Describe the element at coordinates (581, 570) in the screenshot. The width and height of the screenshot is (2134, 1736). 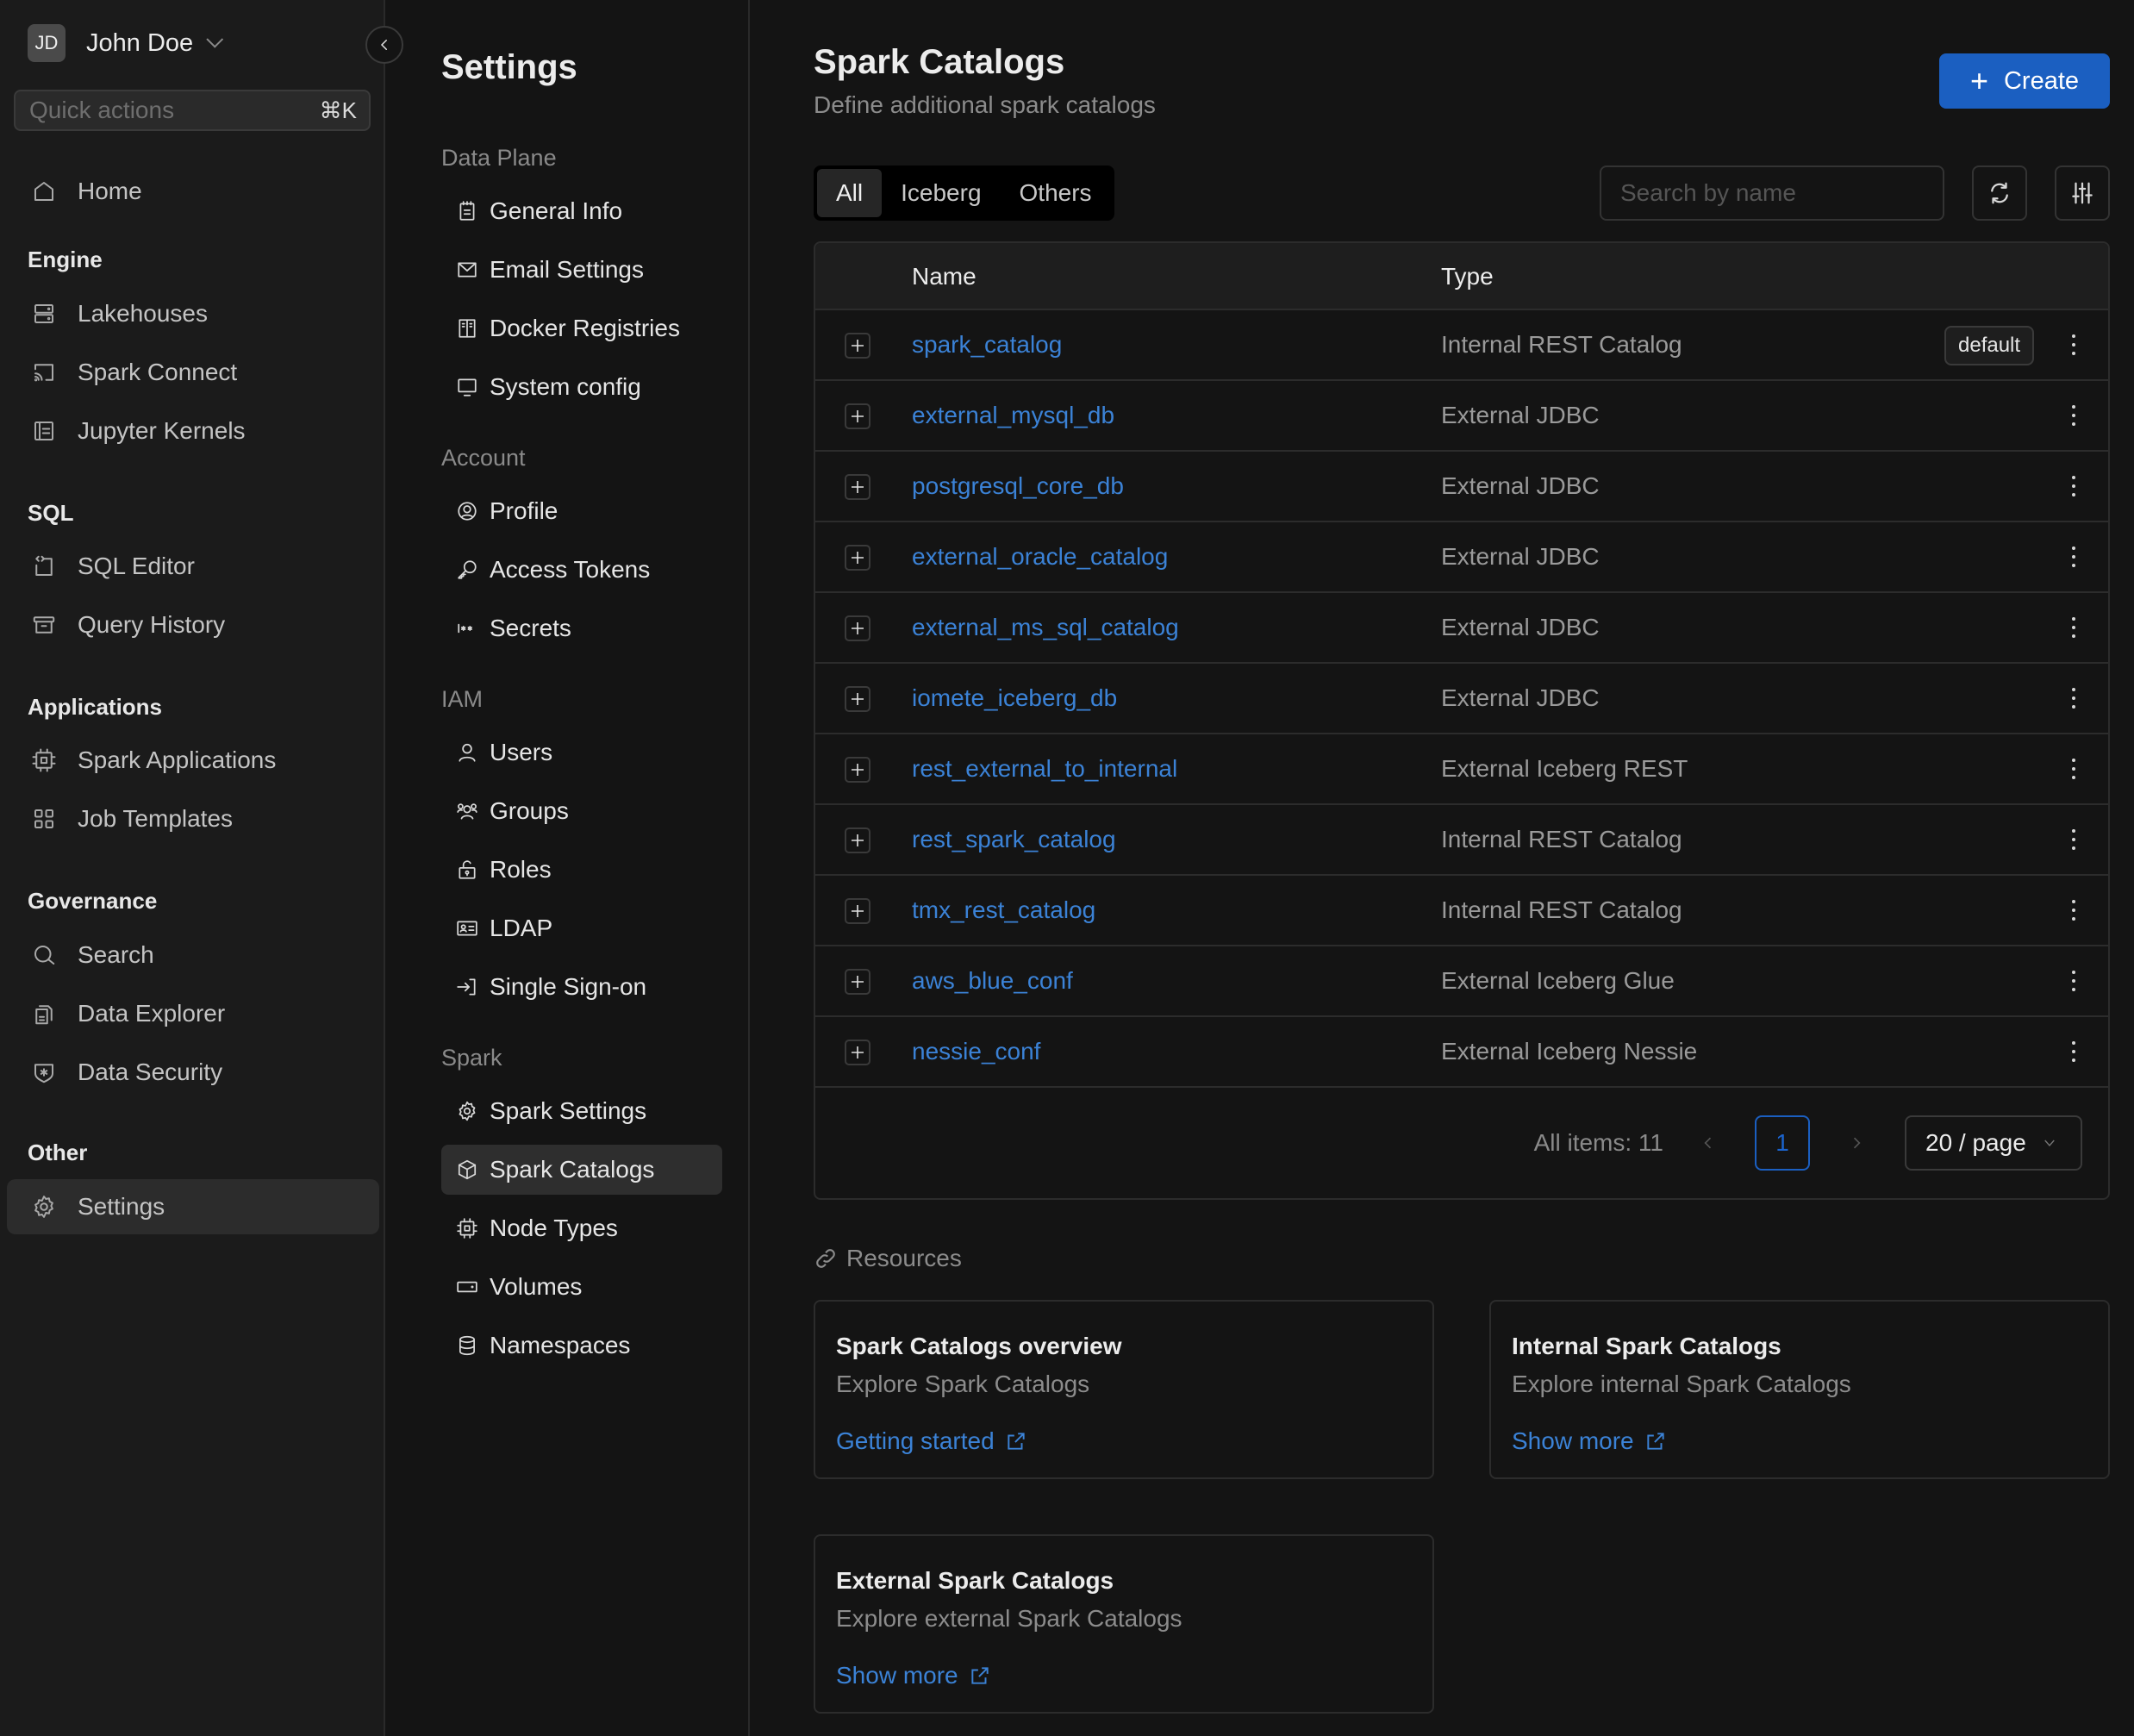
I see `settings-item-access-tokens: Access Tokens` at that location.